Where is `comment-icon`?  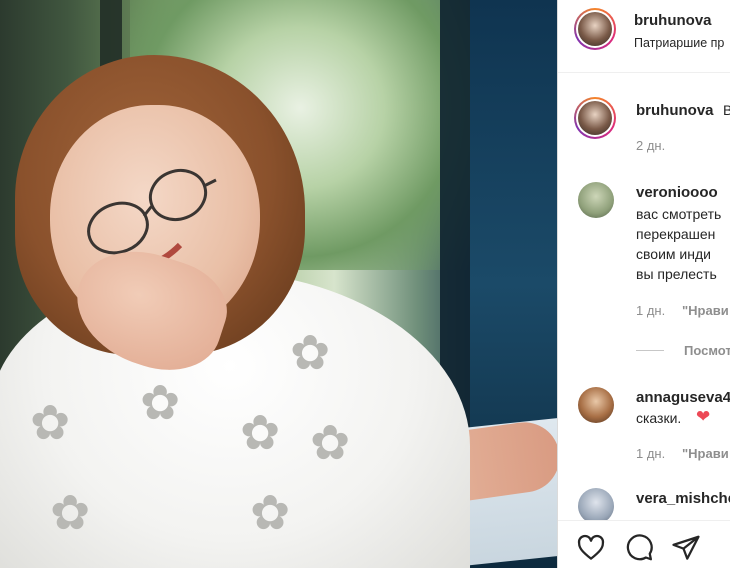
comment-icon is located at coordinates (639, 548).